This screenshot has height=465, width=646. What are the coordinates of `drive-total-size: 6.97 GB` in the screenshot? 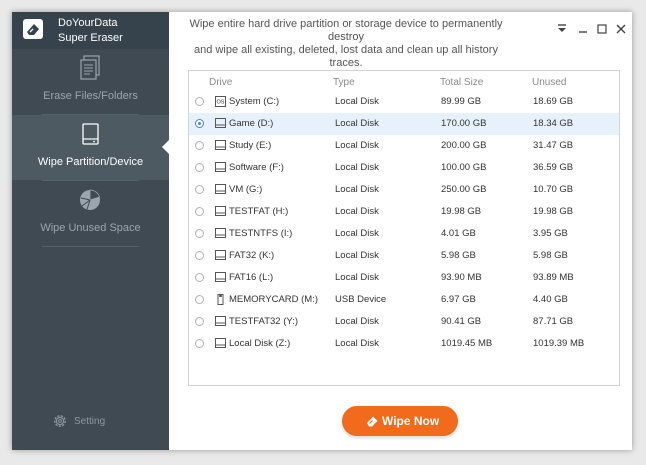 It's located at (458, 299).